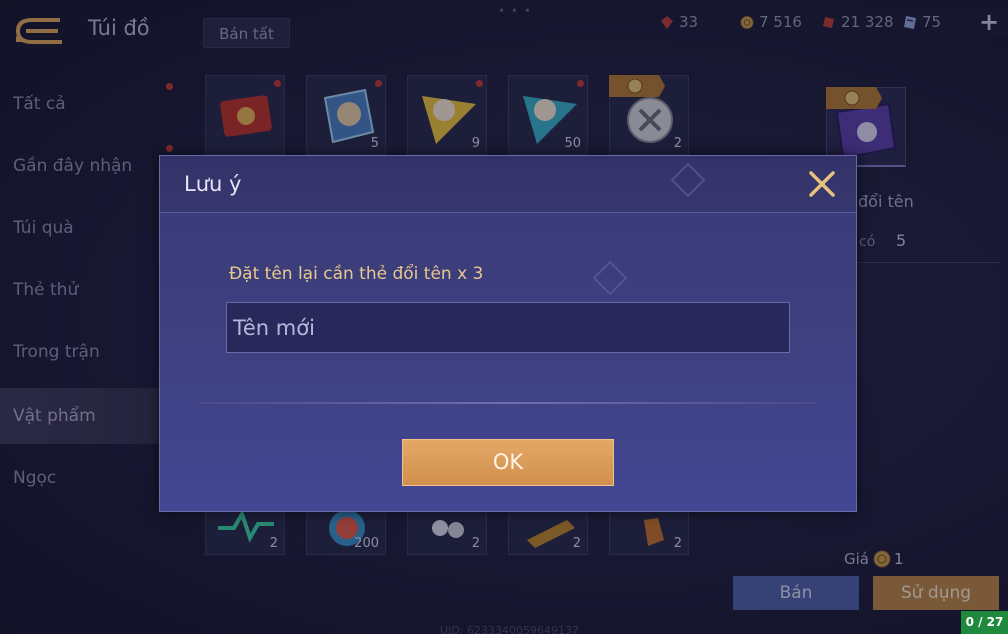 This screenshot has width=1008, height=634. Describe the element at coordinates (984, 622) in the screenshot. I see `item-counter: 0 / 27` at that location.